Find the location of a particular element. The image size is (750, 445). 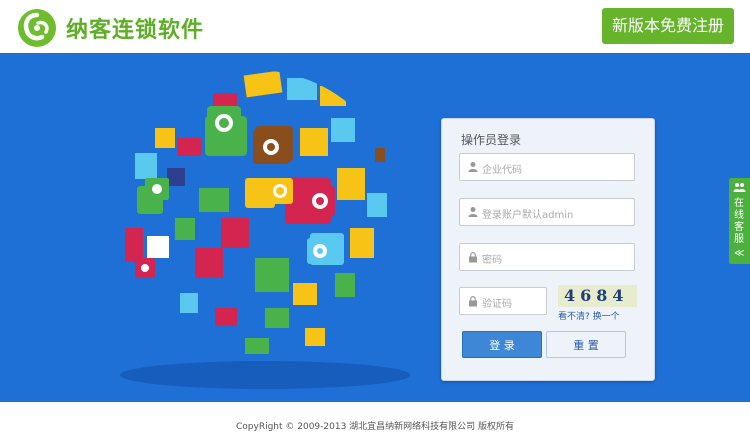

support-people-icon is located at coordinates (739, 187).